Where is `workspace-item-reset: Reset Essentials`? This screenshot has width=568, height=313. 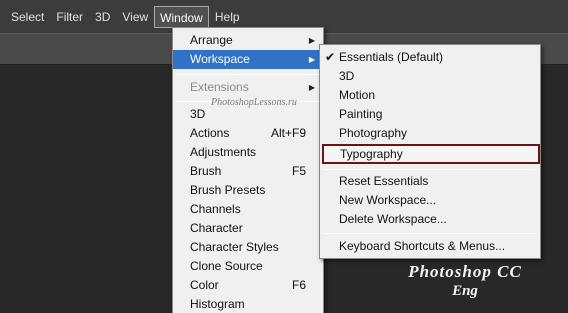 workspace-item-reset: Reset Essentials is located at coordinates (430, 181).